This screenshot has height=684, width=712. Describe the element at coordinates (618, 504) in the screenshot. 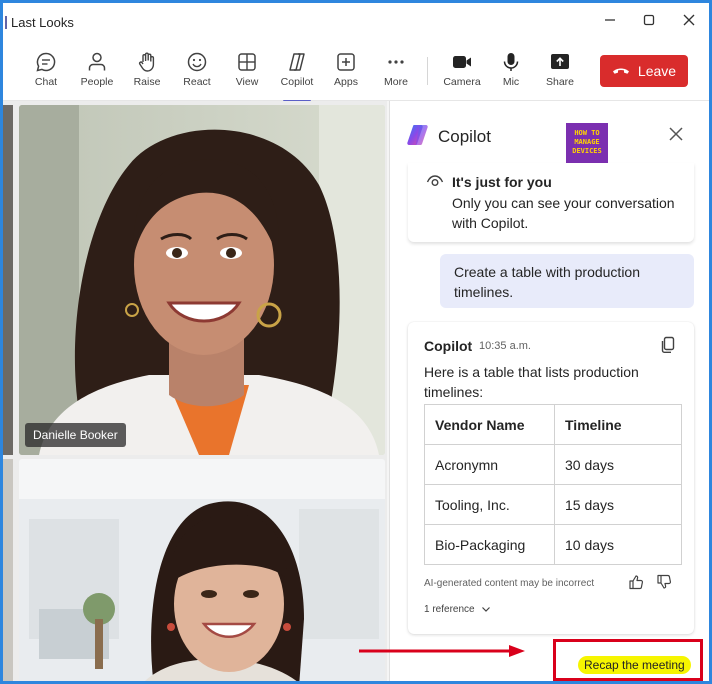

I see `table-cell: 15 days` at that location.